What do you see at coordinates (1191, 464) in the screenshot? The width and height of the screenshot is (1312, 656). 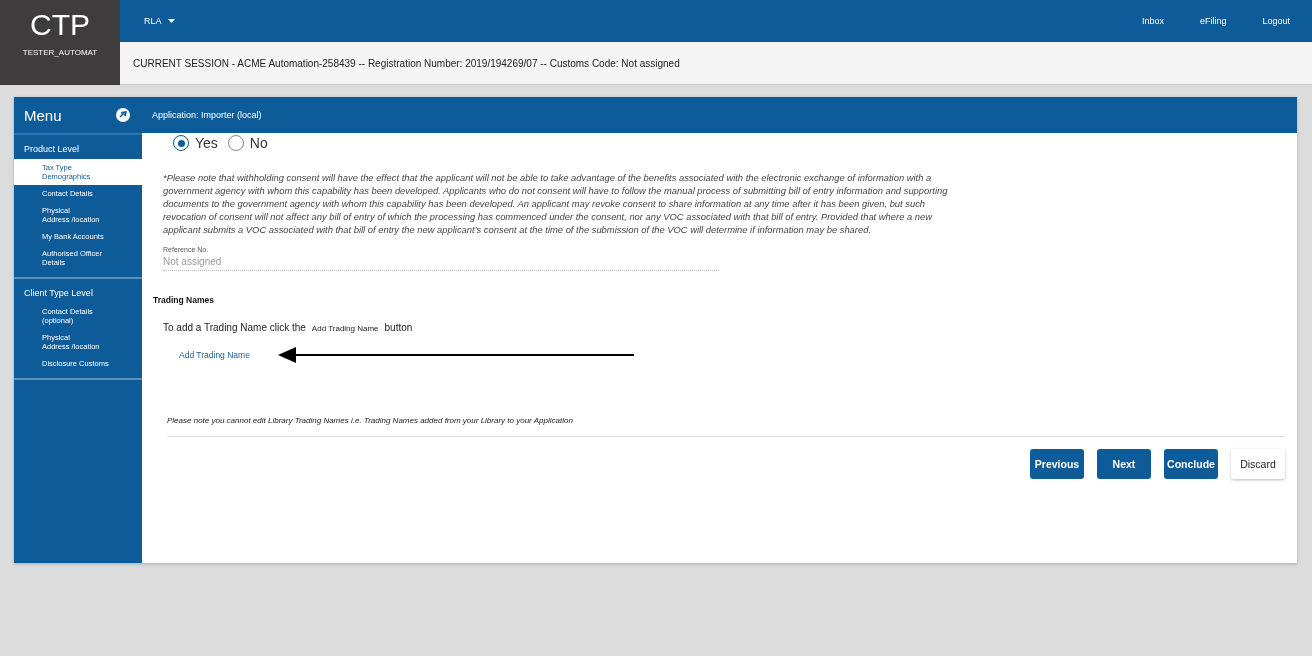 I see `action-button: Conclude` at bounding box center [1191, 464].